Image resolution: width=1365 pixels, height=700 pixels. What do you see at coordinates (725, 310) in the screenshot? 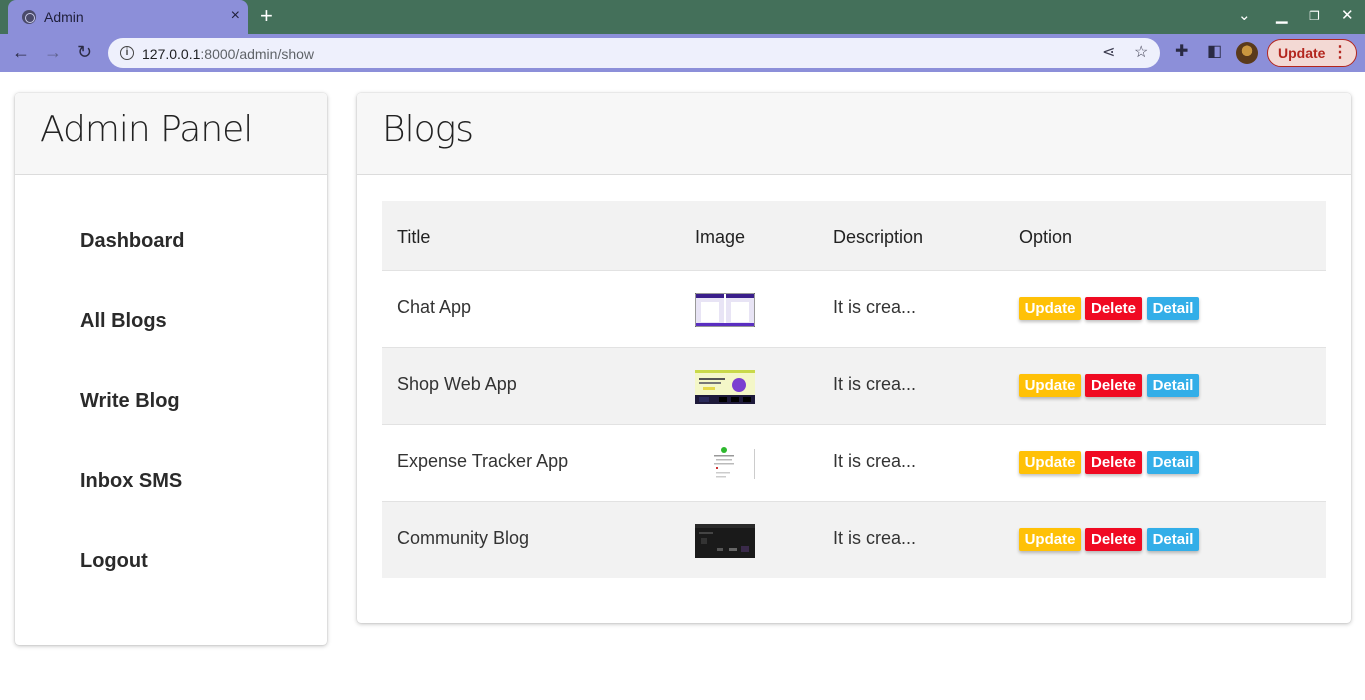
I see `chat-app-thumbnail` at bounding box center [725, 310].